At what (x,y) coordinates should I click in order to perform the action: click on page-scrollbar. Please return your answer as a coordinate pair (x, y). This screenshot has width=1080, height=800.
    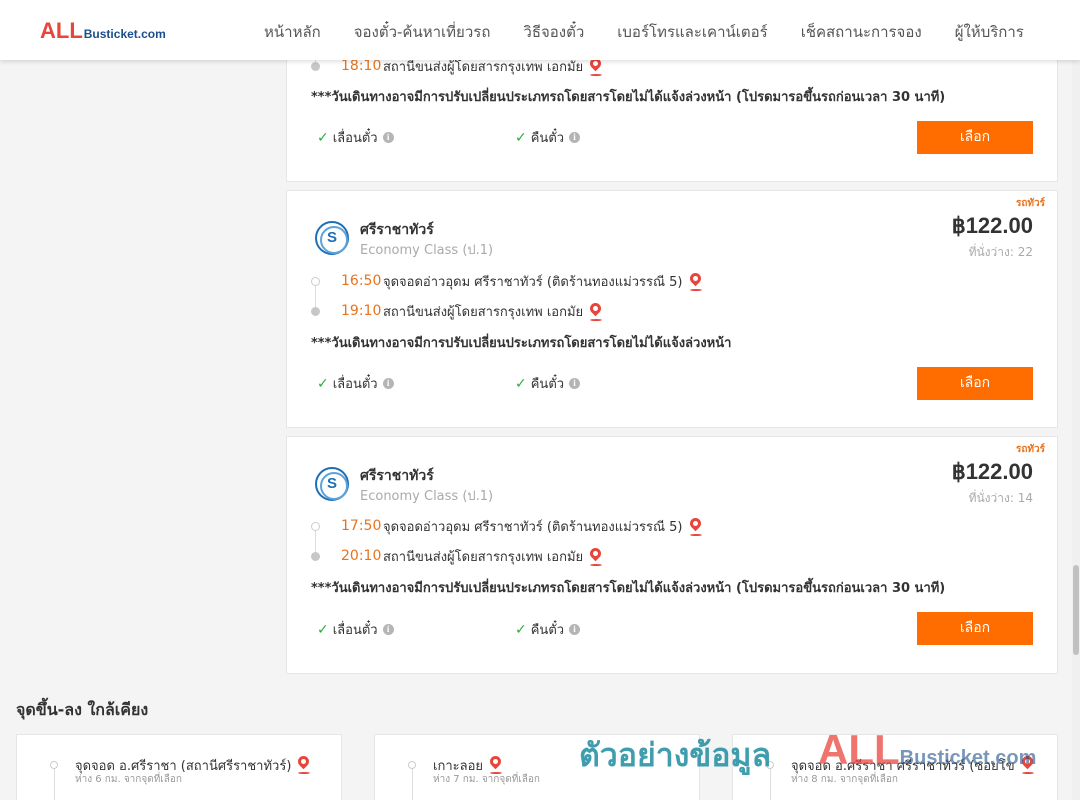
    Looking at the image, I should click on (1076, 430).